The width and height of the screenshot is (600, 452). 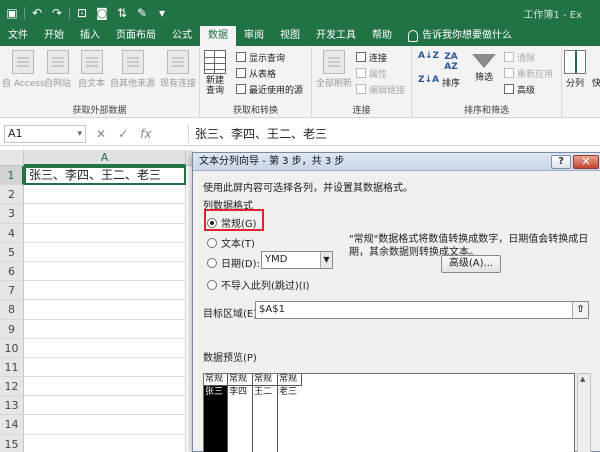 What do you see at coordinates (215, 73) in the screenshot?
I see `new-query-button: 新建 查询` at bounding box center [215, 73].